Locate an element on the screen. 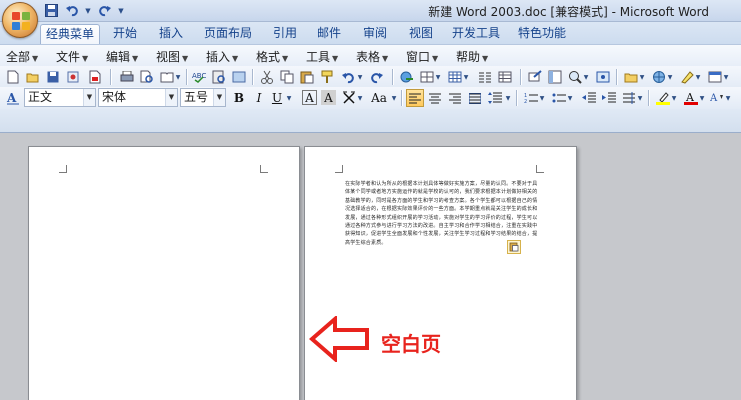 The image size is (741, 400). align-justify-icon is located at coordinates (475, 98).